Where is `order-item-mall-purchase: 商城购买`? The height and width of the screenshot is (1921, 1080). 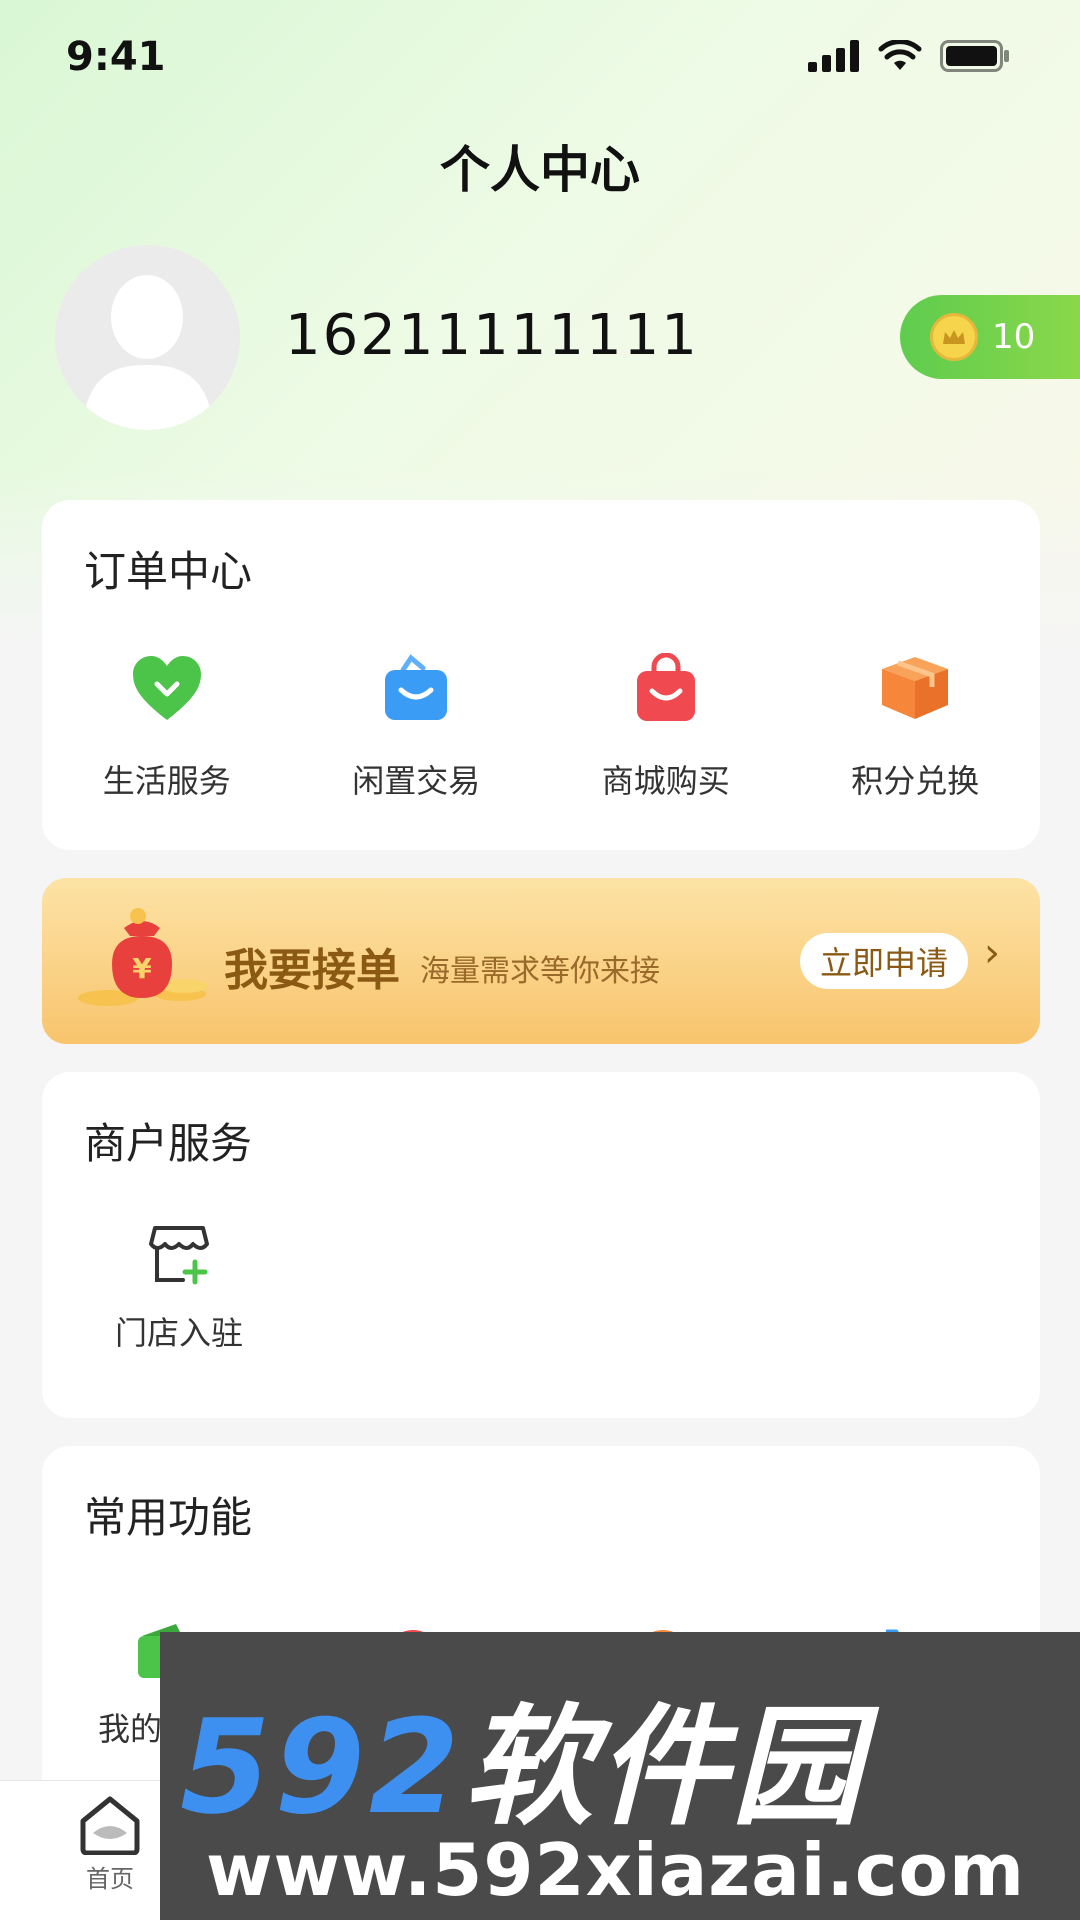
order-item-mall-purchase: 商城购买 is located at coordinates (666, 726).